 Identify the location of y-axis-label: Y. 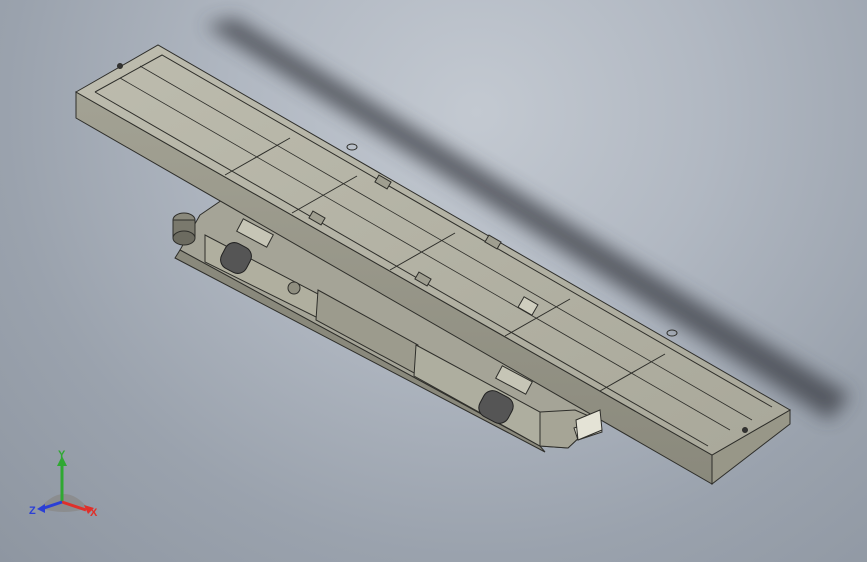
(62, 455).